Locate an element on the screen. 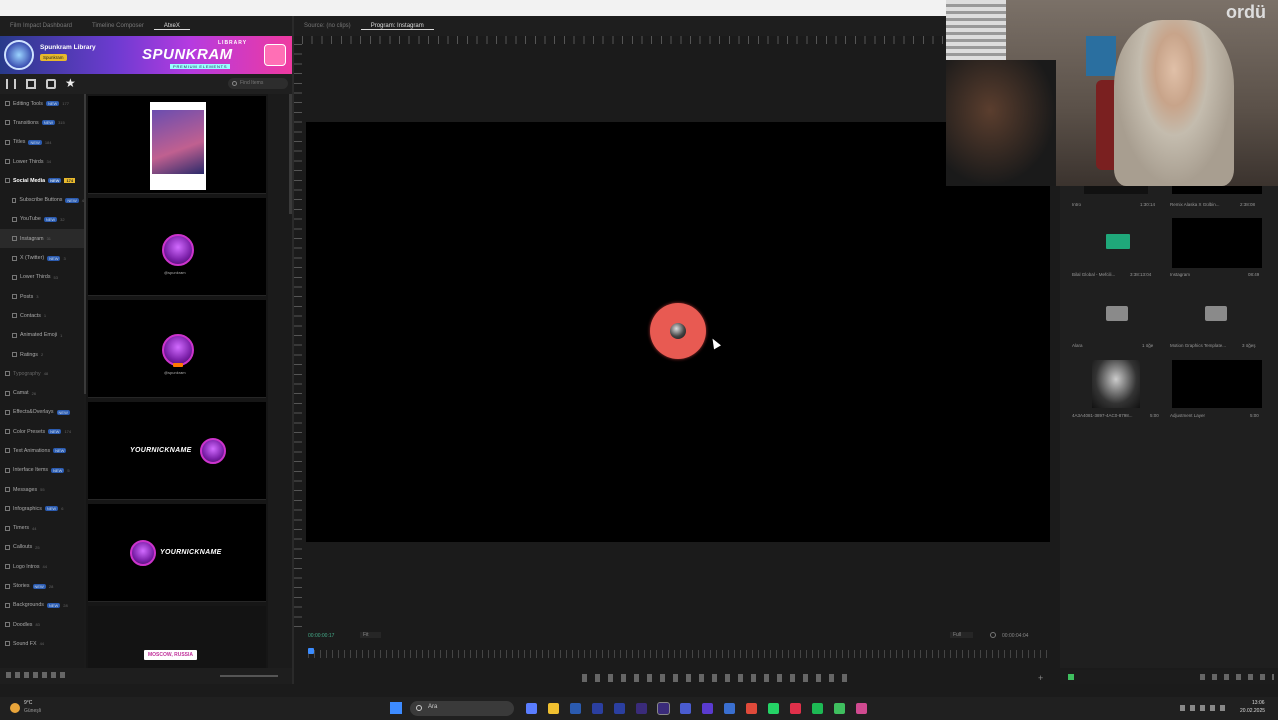  user-badge: Spunkram is located at coordinates (53, 57).